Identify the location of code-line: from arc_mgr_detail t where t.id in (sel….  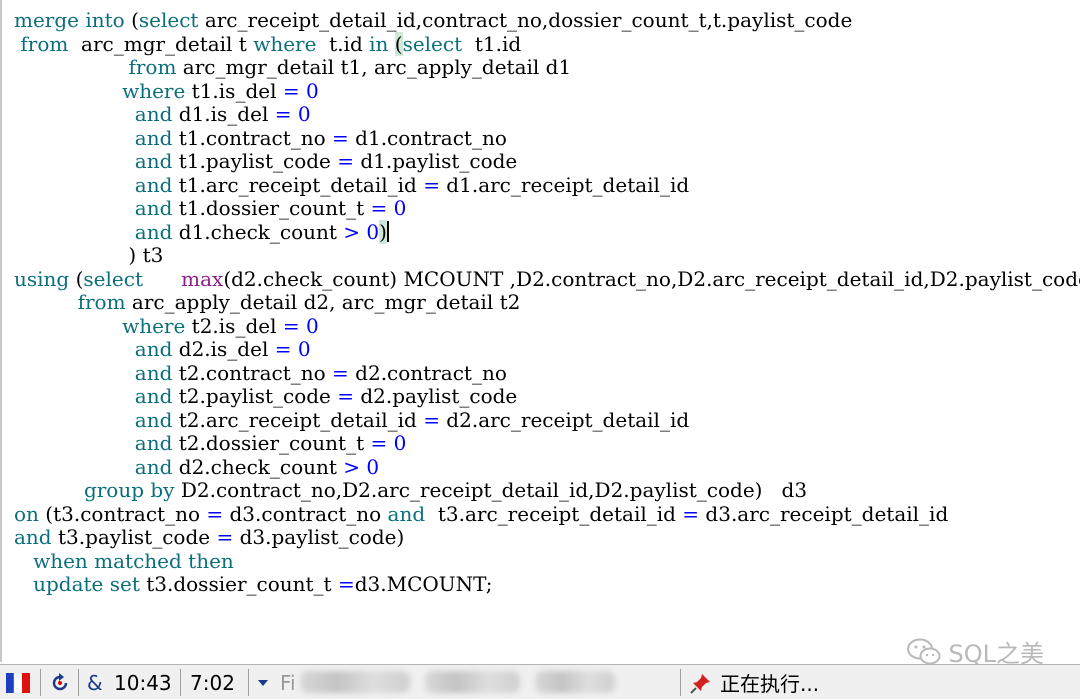
(268, 43).